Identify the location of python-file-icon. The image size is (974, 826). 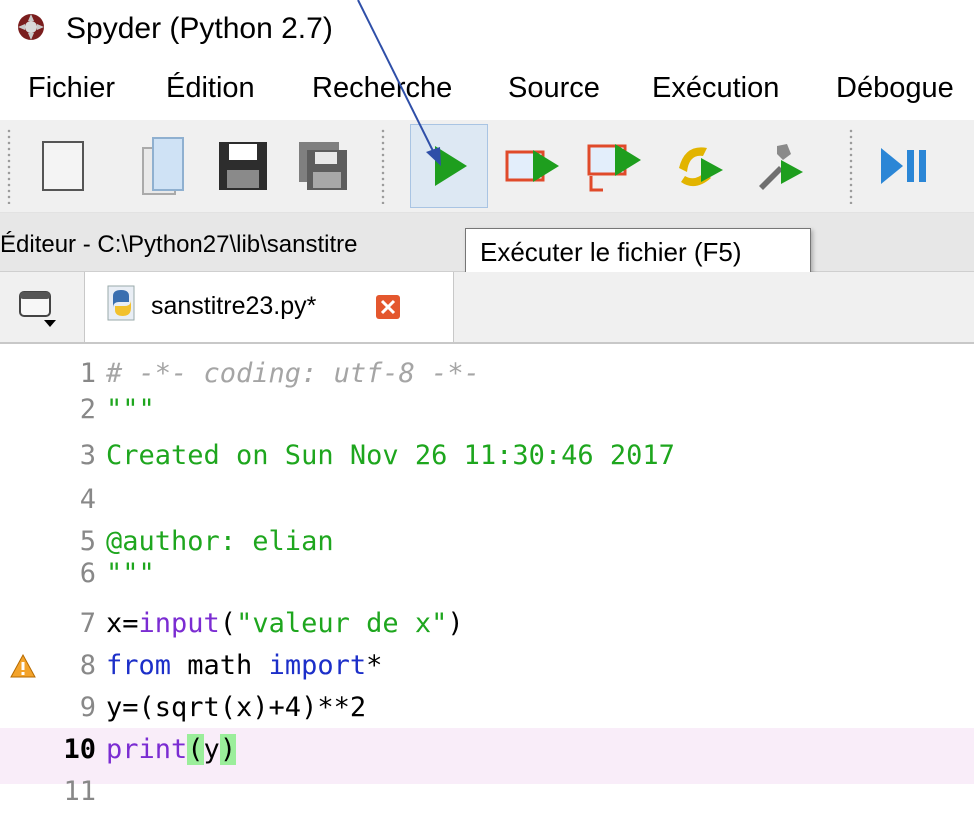
(121, 303).